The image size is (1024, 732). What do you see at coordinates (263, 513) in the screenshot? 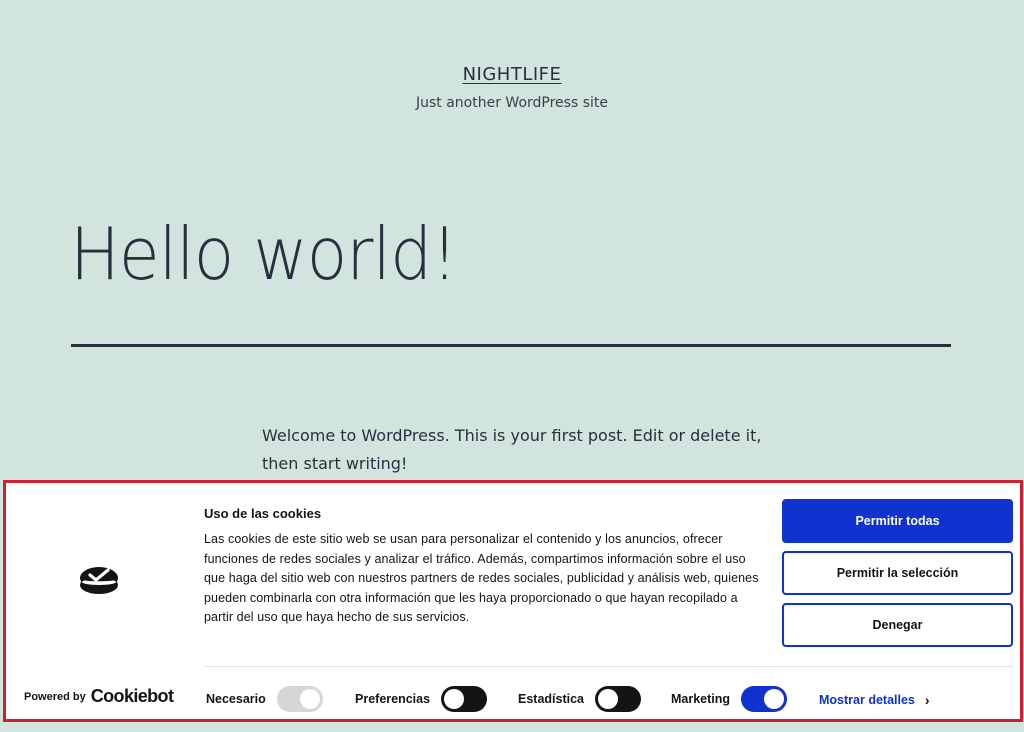
I see `cookie-banner-title: Uso de las cookies` at bounding box center [263, 513].